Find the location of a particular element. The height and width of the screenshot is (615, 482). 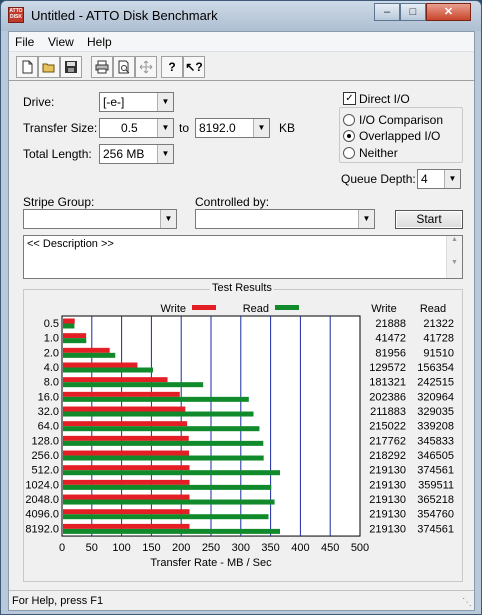

legend-write-label: Write is located at coordinates (173, 309).